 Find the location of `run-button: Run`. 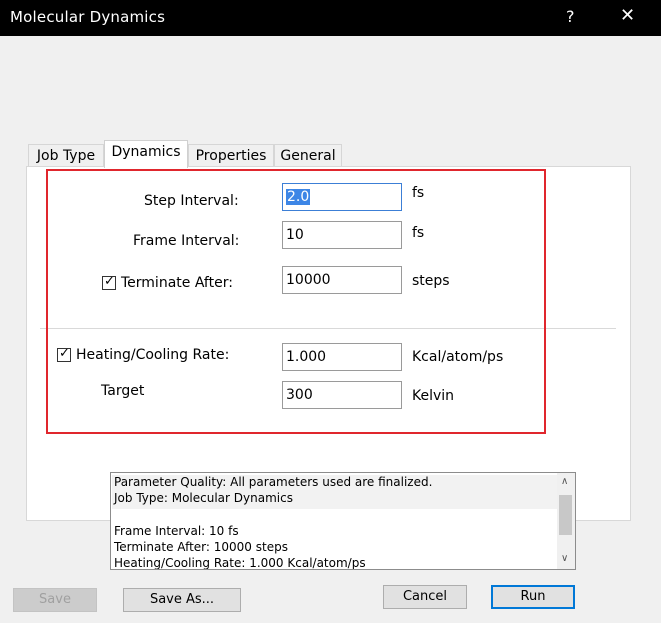

run-button: Run is located at coordinates (533, 597).